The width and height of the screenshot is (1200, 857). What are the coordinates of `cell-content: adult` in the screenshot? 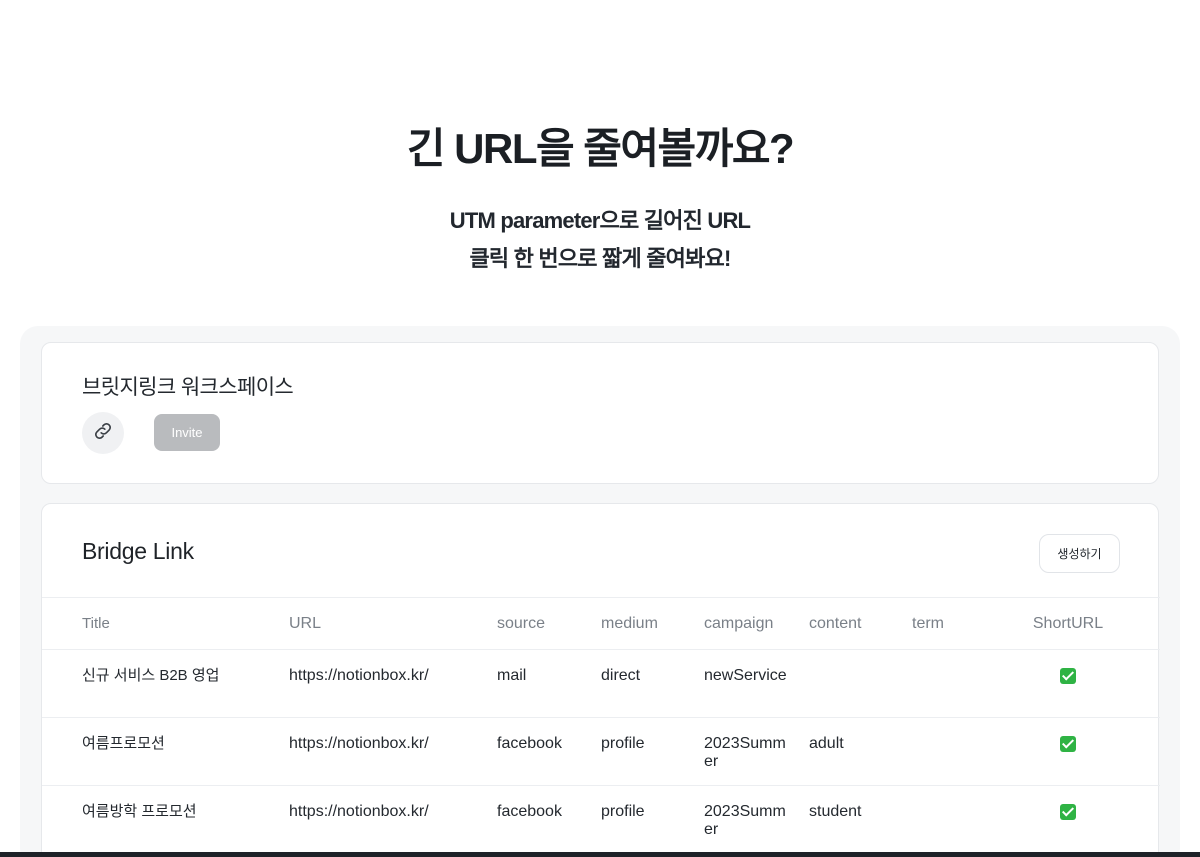 It's located at (826, 743).